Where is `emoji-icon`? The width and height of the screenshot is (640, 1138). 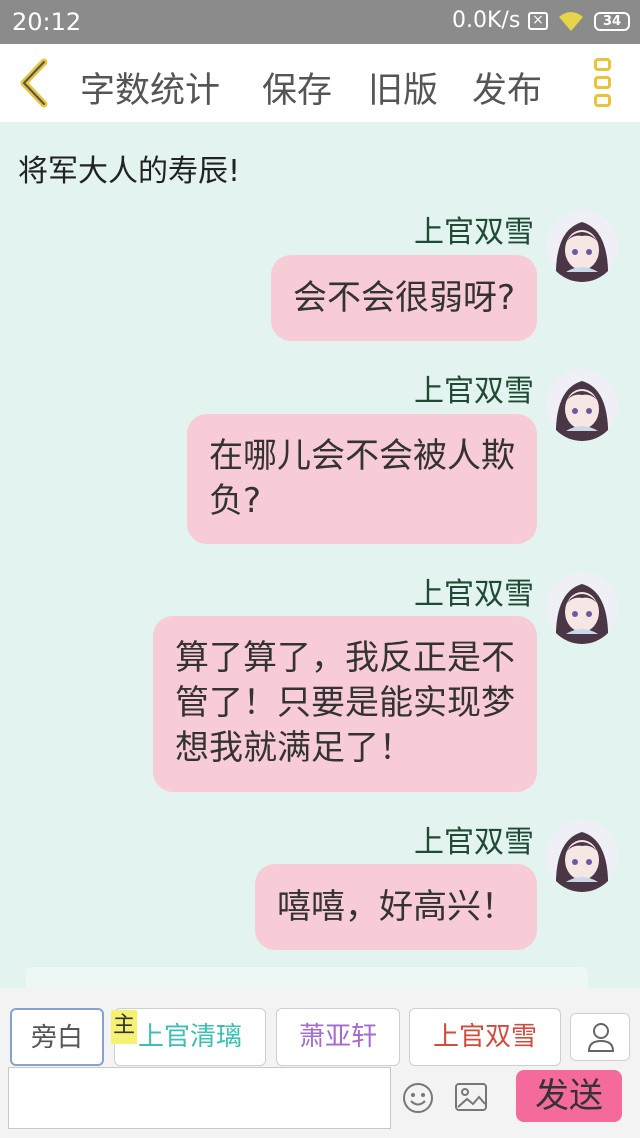 emoji-icon is located at coordinates (418, 1098).